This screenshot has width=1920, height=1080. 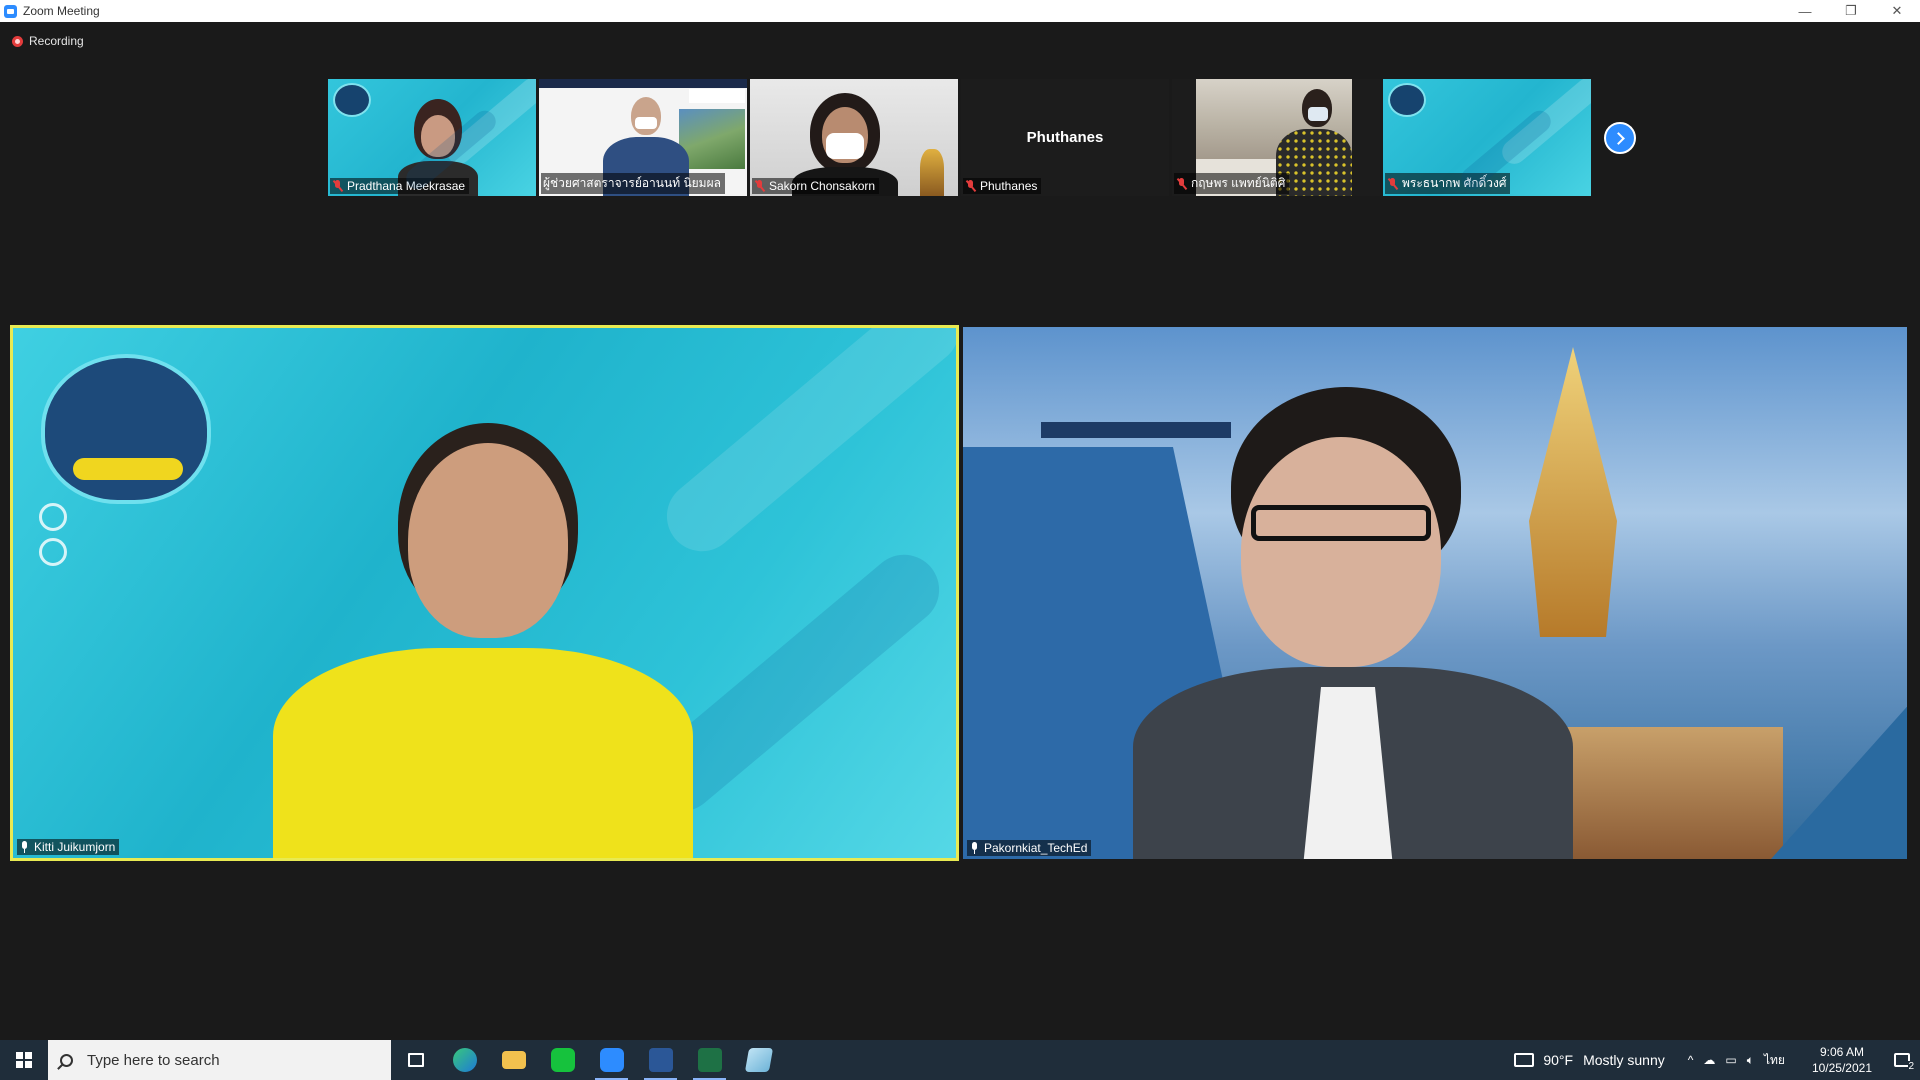 What do you see at coordinates (960, 11) in the screenshot?
I see `window-titlebar: Zoom Meeting — ❐ ✕` at bounding box center [960, 11].